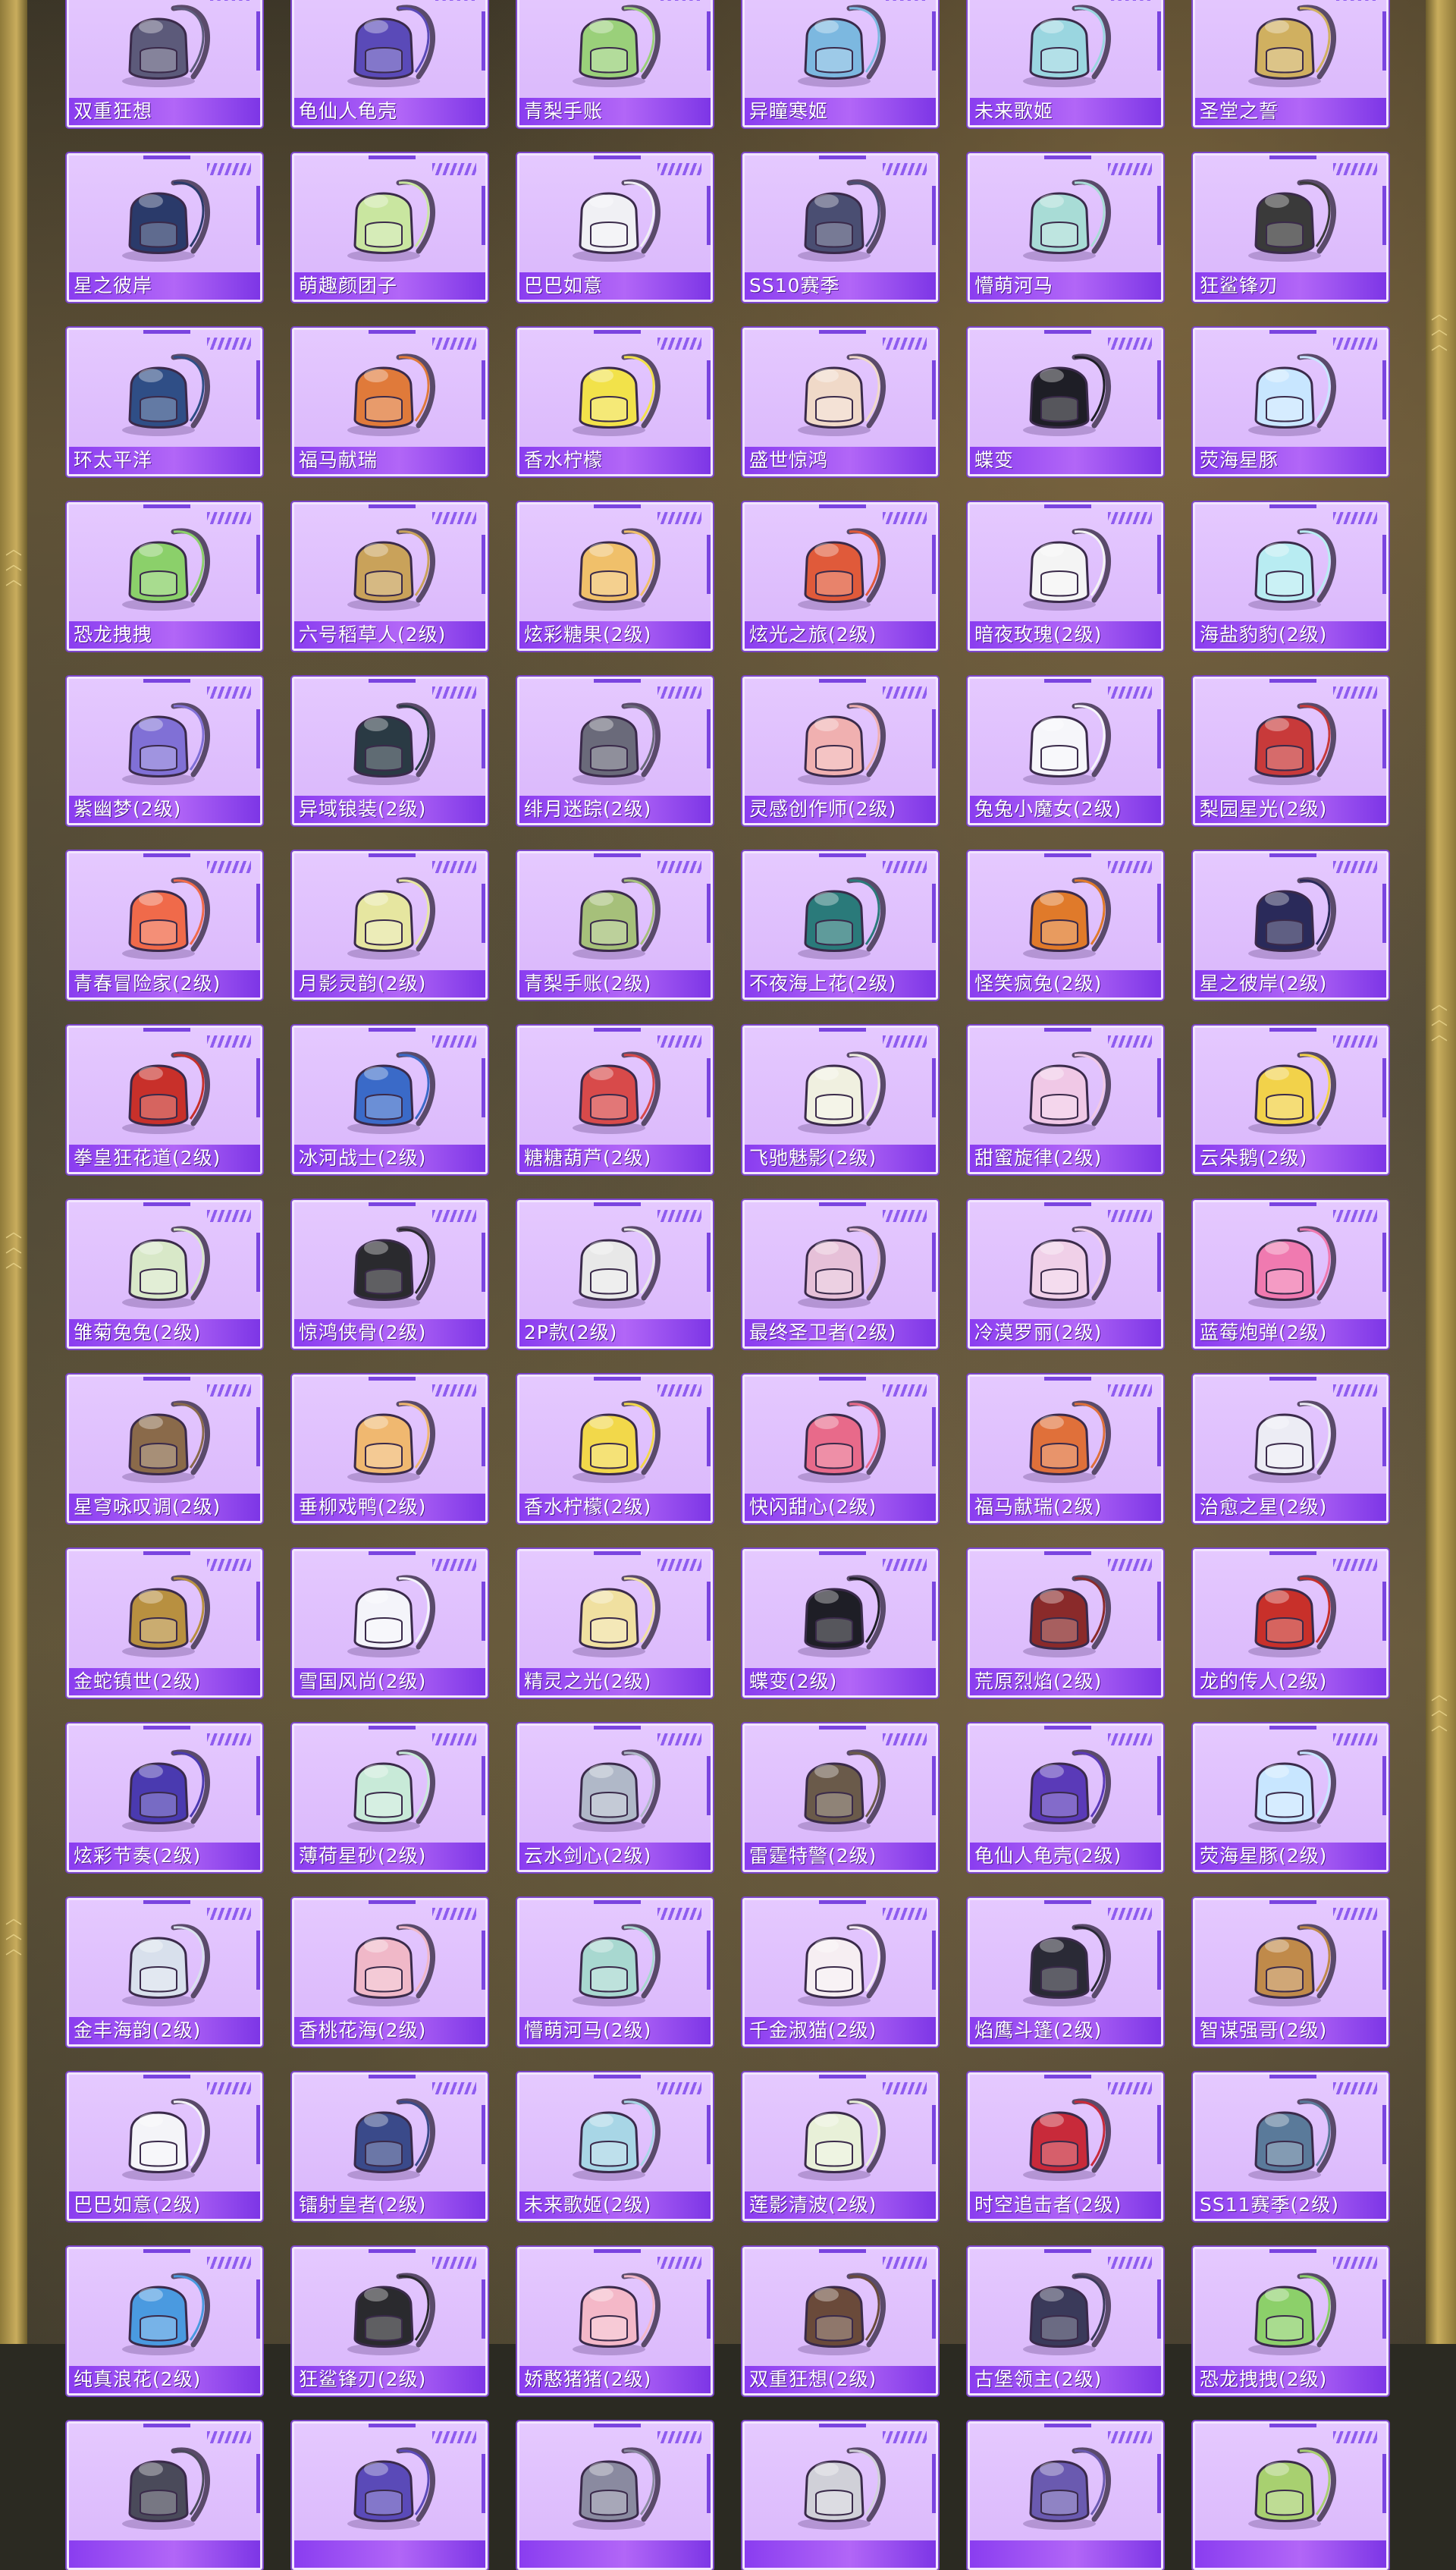 The image size is (1456, 2570). I want to click on backpack-item-card: 荧海星豚(2级), so click(1291, 1797).